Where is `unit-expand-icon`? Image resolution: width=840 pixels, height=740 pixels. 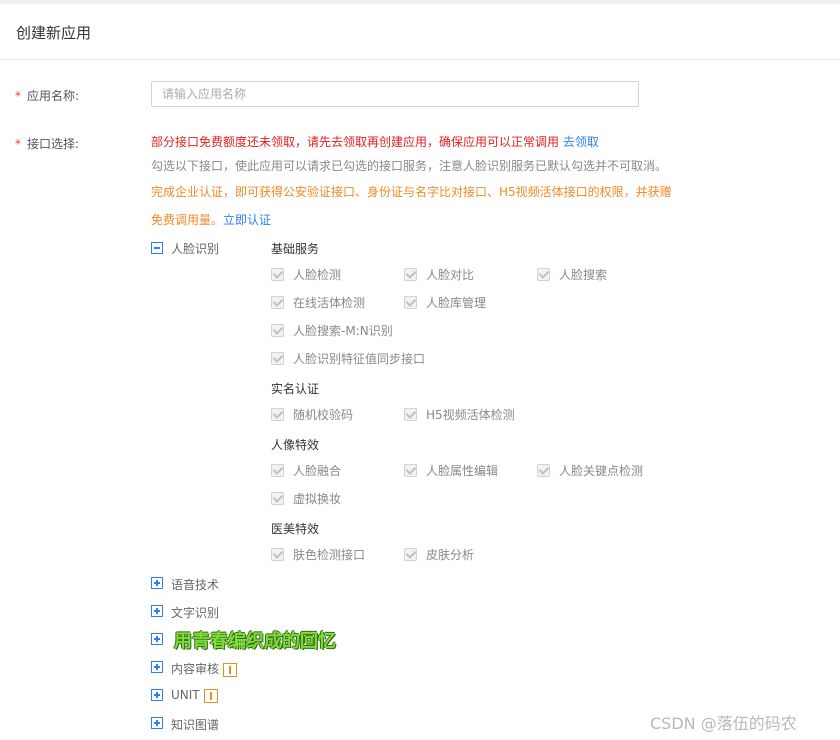 unit-expand-icon is located at coordinates (157, 695).